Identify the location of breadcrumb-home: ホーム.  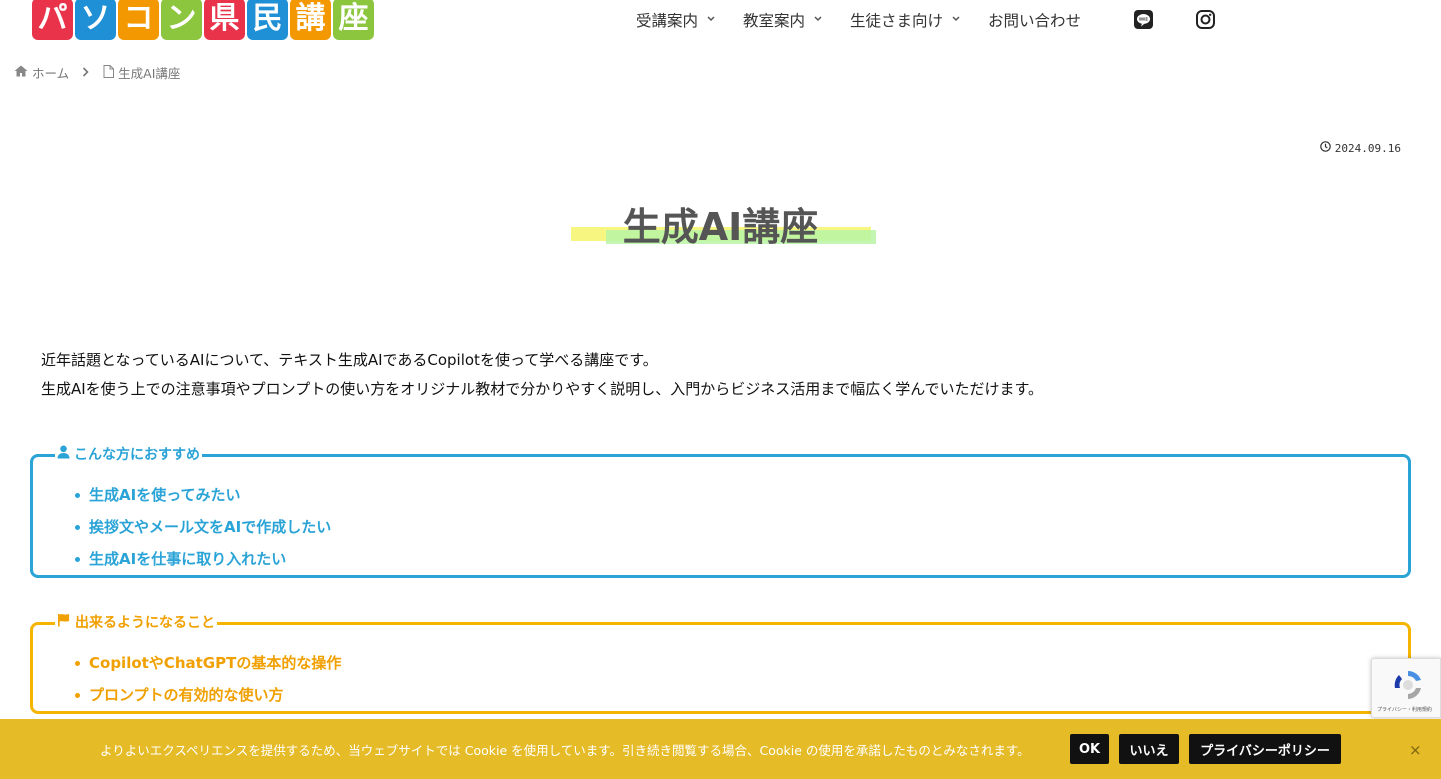
(41, 72).